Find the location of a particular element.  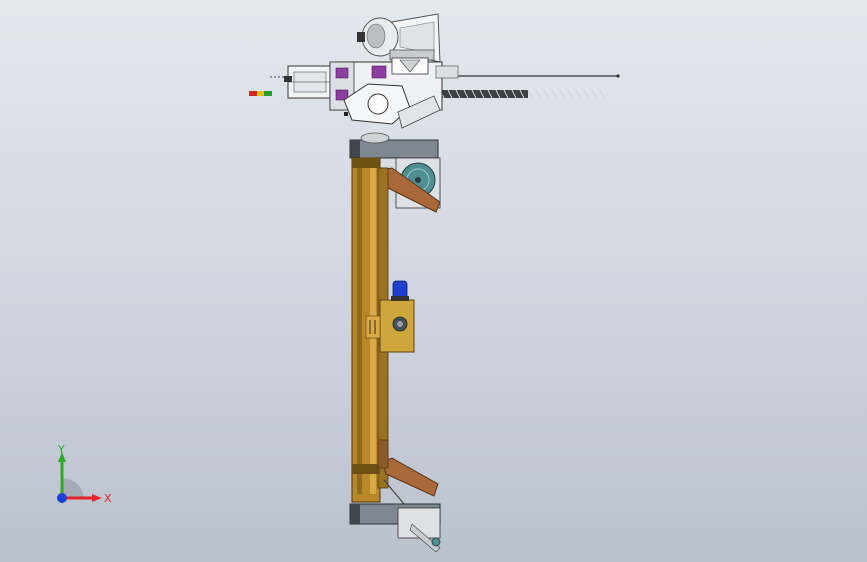

status-light-bar is located at coordinates (260, 93).